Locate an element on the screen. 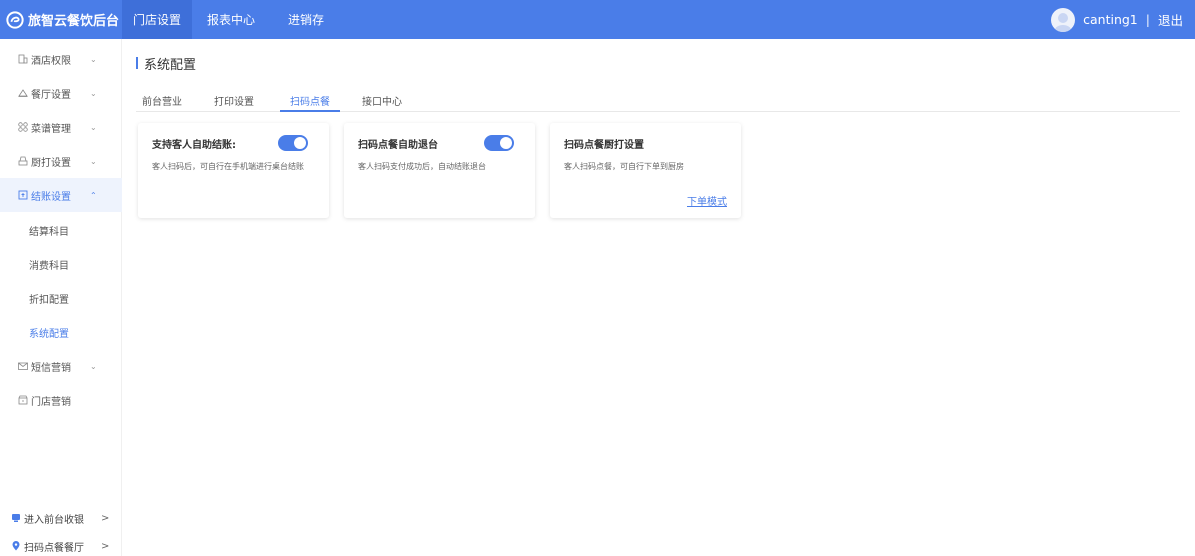 This screenshot has height=556, width=1195. sidebar-subitem-discount: 折扣配置 is located at coordinates (61, 298).